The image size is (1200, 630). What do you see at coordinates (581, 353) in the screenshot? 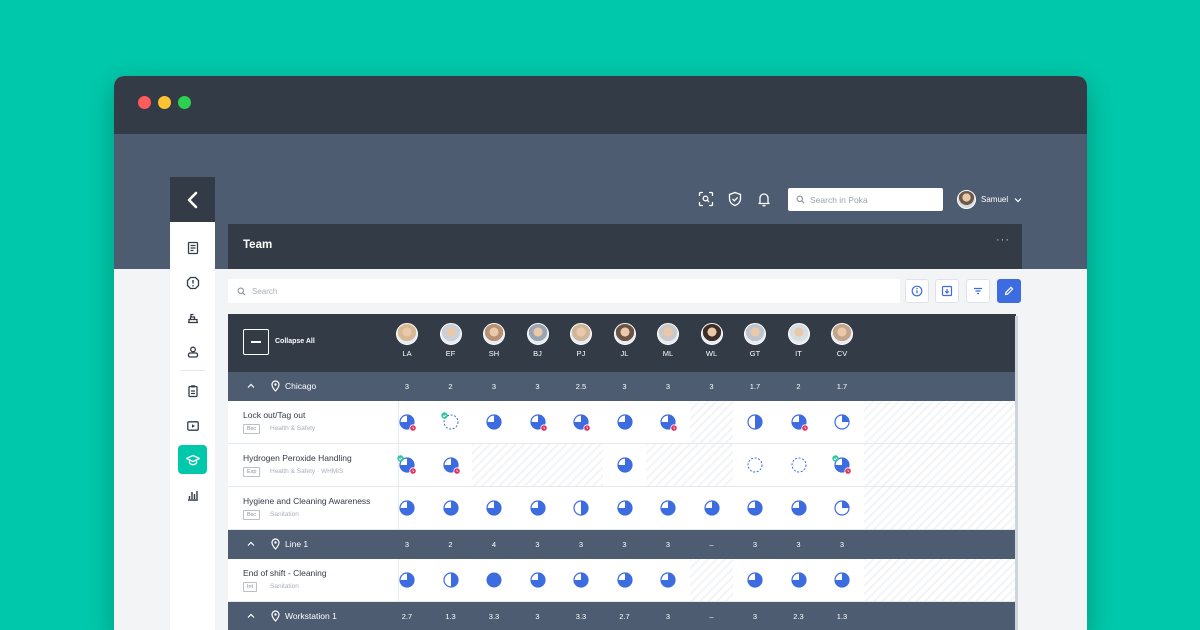
I see `person-initials: PJ` at bounding box center [581, 353].